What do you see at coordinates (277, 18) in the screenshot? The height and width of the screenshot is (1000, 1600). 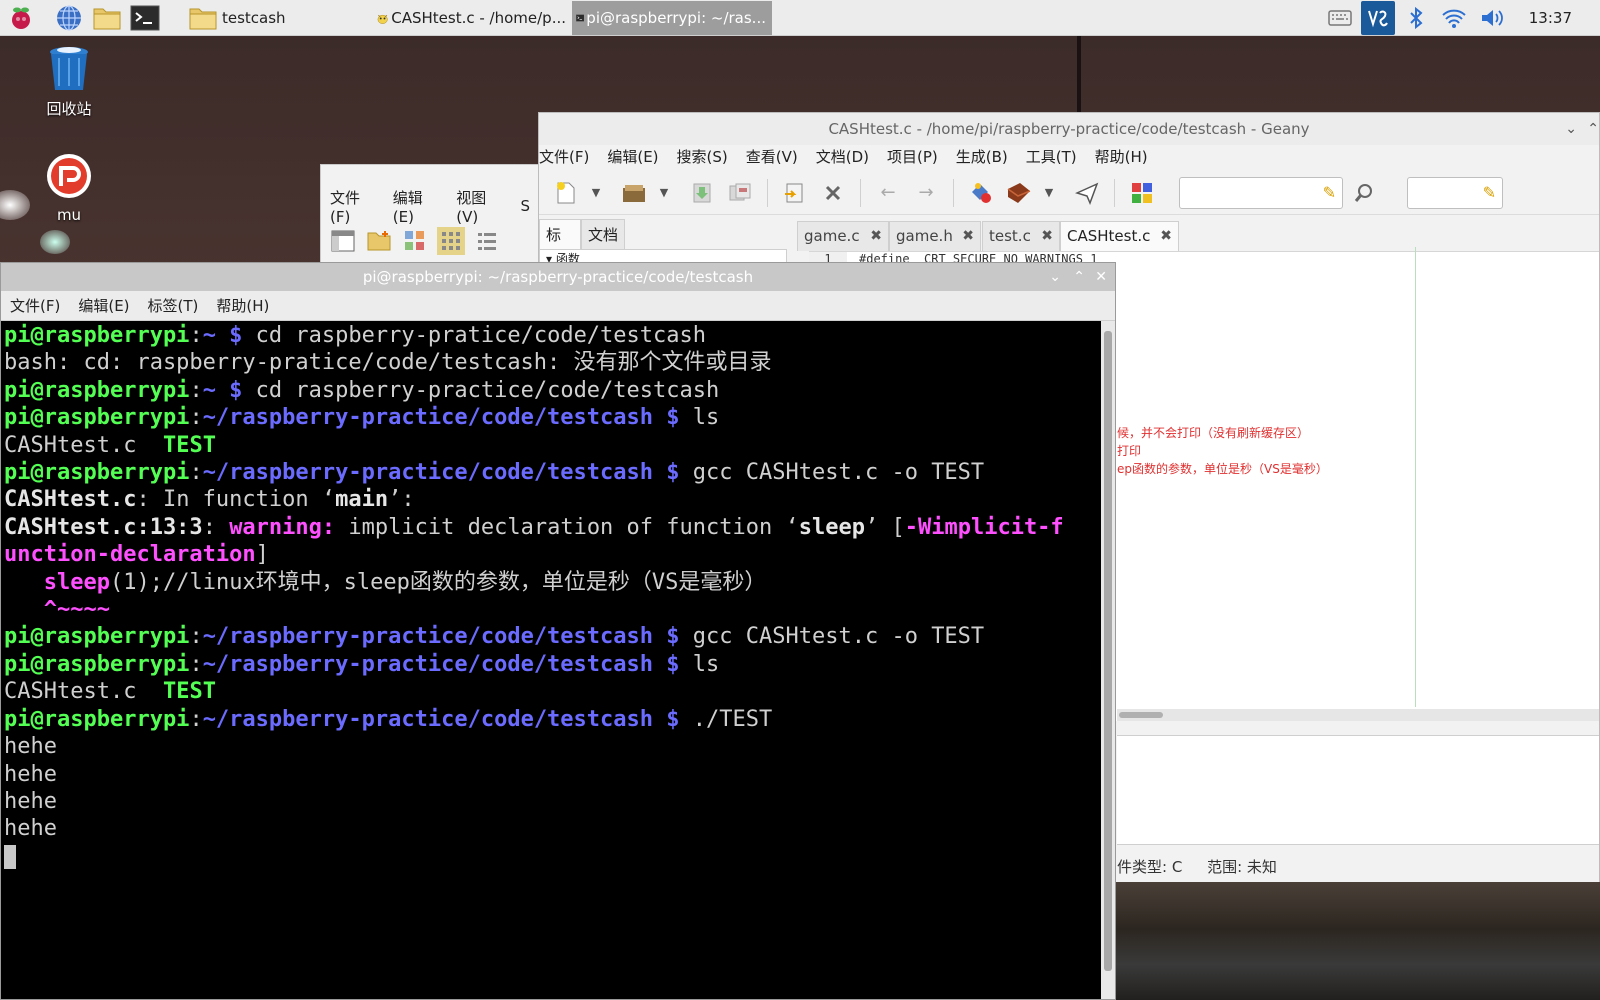 I see `taskbar-testcash-folder: testcash` at bounding box center [277, 18].